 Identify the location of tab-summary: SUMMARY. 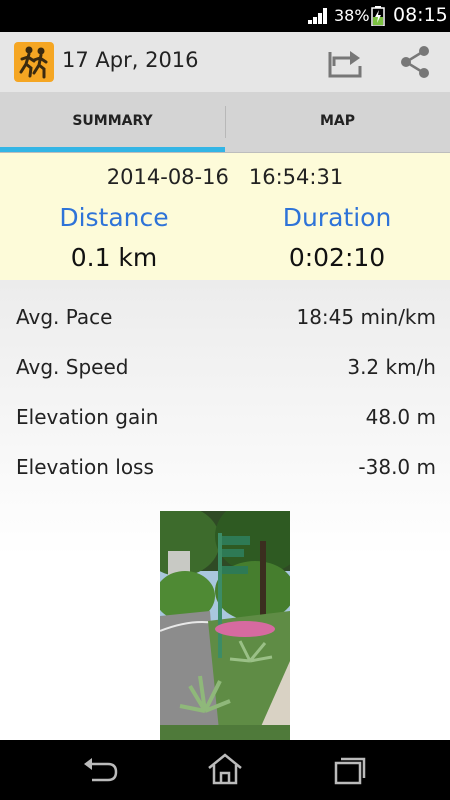
(112, 122).